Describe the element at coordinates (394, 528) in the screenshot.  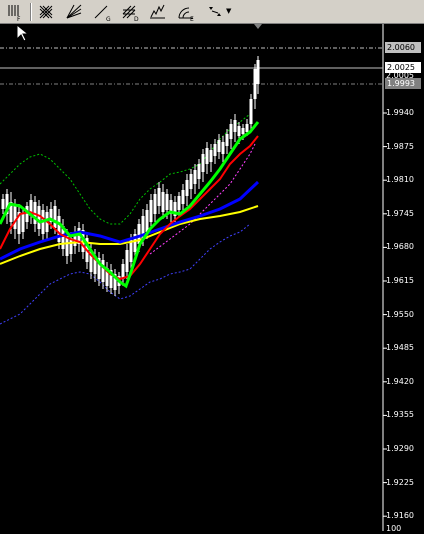
I see `price-label-bottom: 100` at that location.